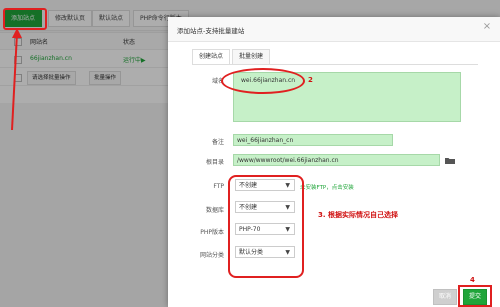  Describe the element at coordinates (16, 79) in the screenshot. I see `annotation-arrow-icon` at that location.